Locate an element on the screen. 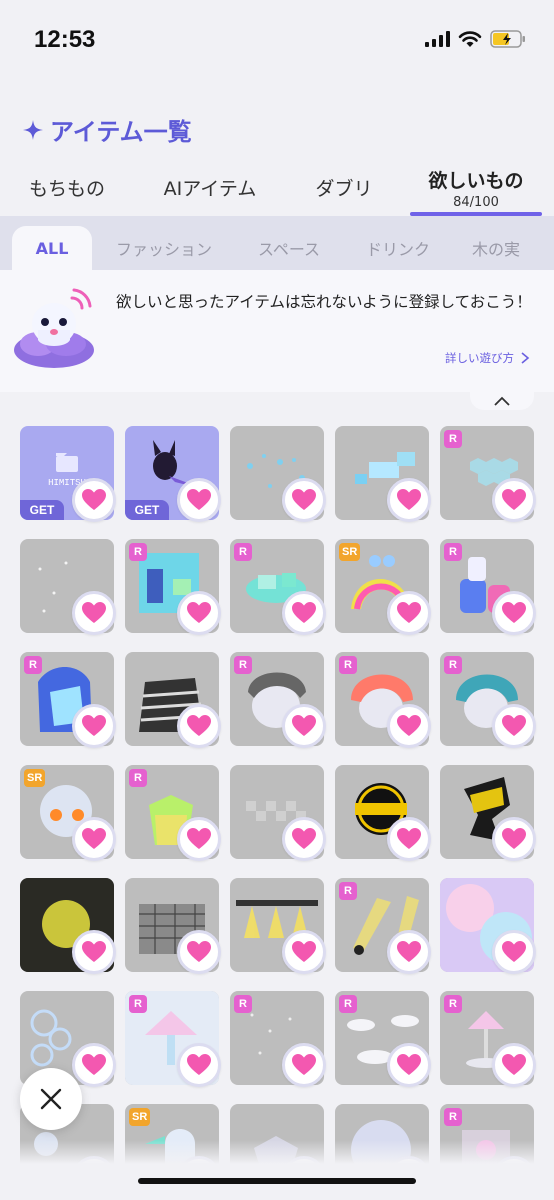  category-tab-space: スペース is located at coordinates (289, 248).